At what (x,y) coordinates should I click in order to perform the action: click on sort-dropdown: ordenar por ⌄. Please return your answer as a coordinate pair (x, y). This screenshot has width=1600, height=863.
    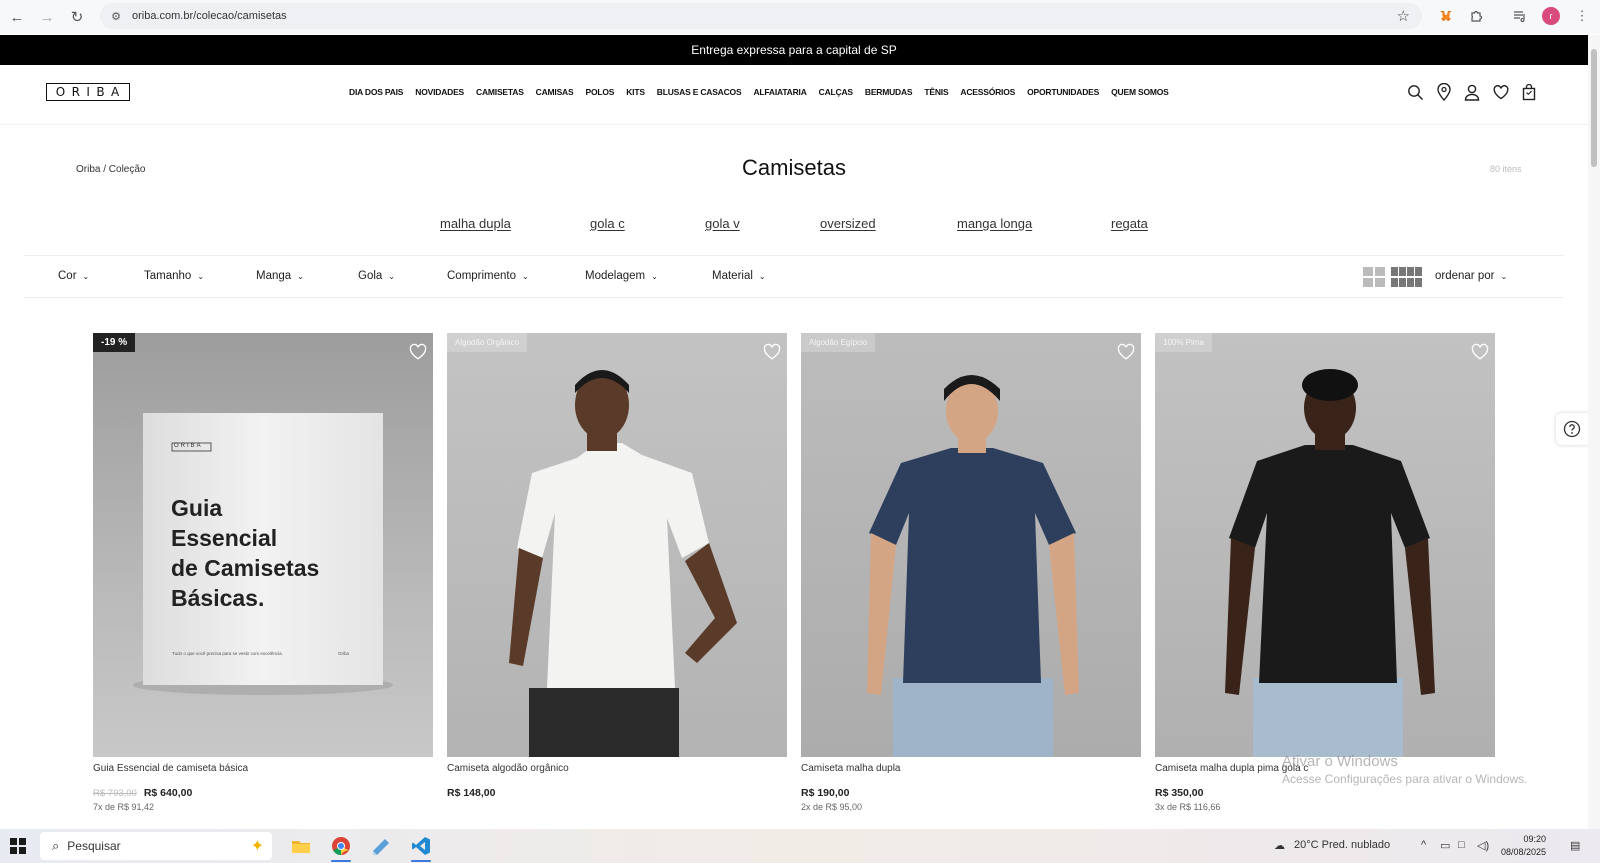
    Looking at the image, I should click on (1471, 276).